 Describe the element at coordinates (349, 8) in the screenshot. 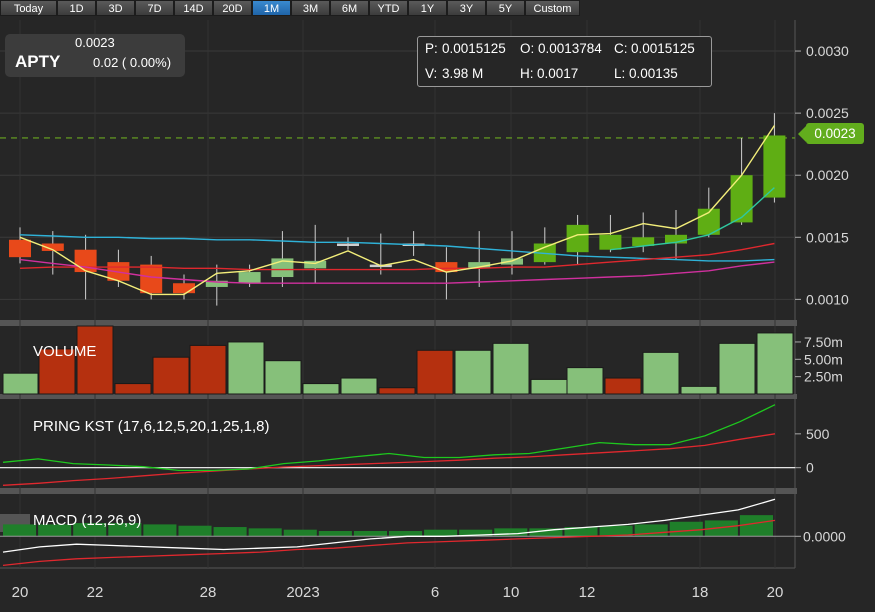

I see `range-button-6m: 6M` at that location.